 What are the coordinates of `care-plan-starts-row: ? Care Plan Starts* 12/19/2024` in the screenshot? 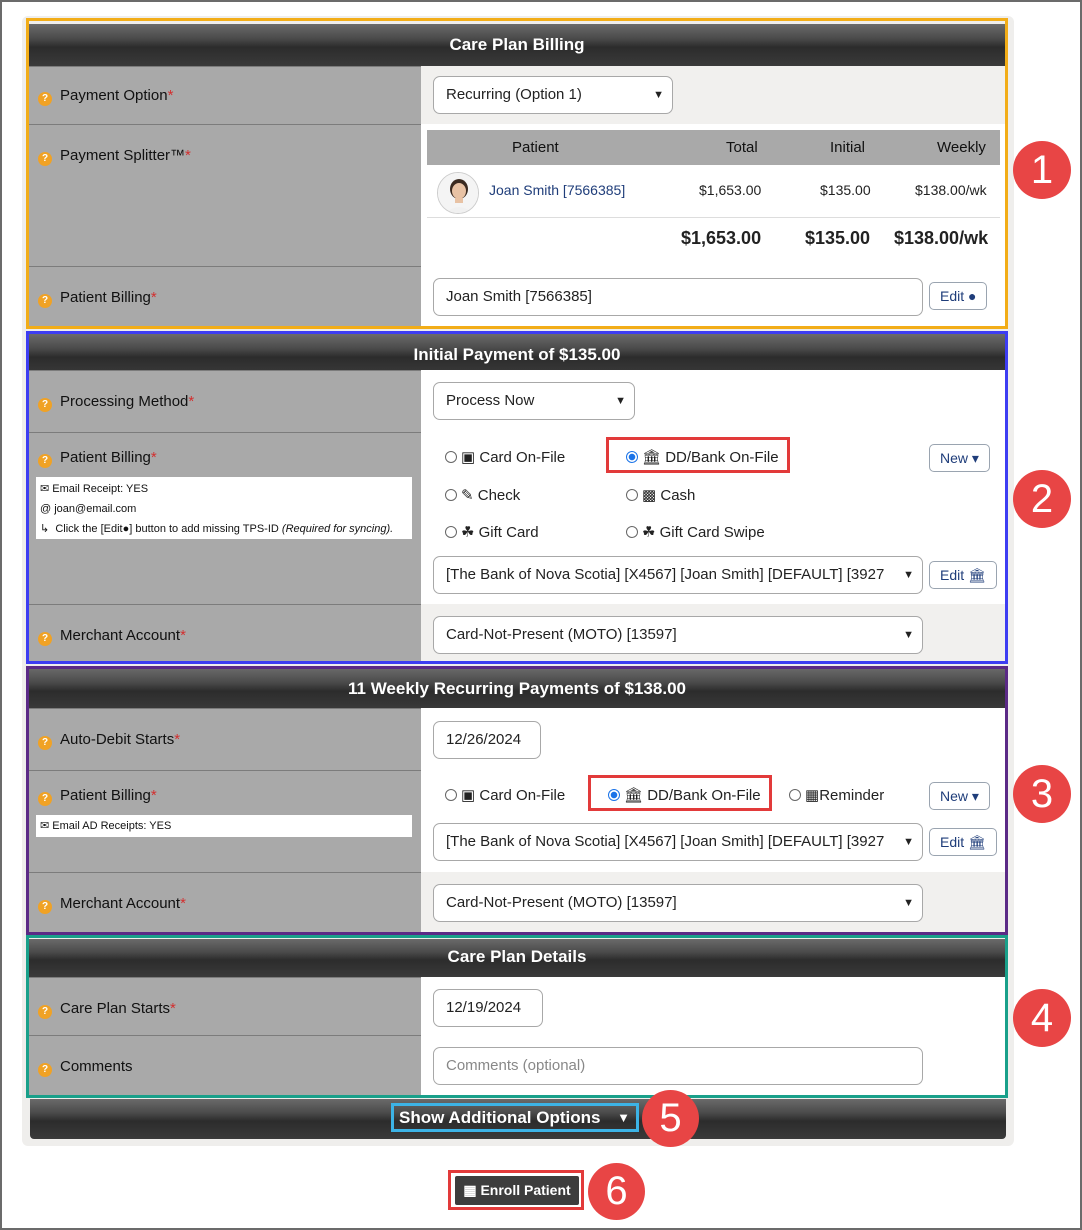 It's located at (517, 1006).